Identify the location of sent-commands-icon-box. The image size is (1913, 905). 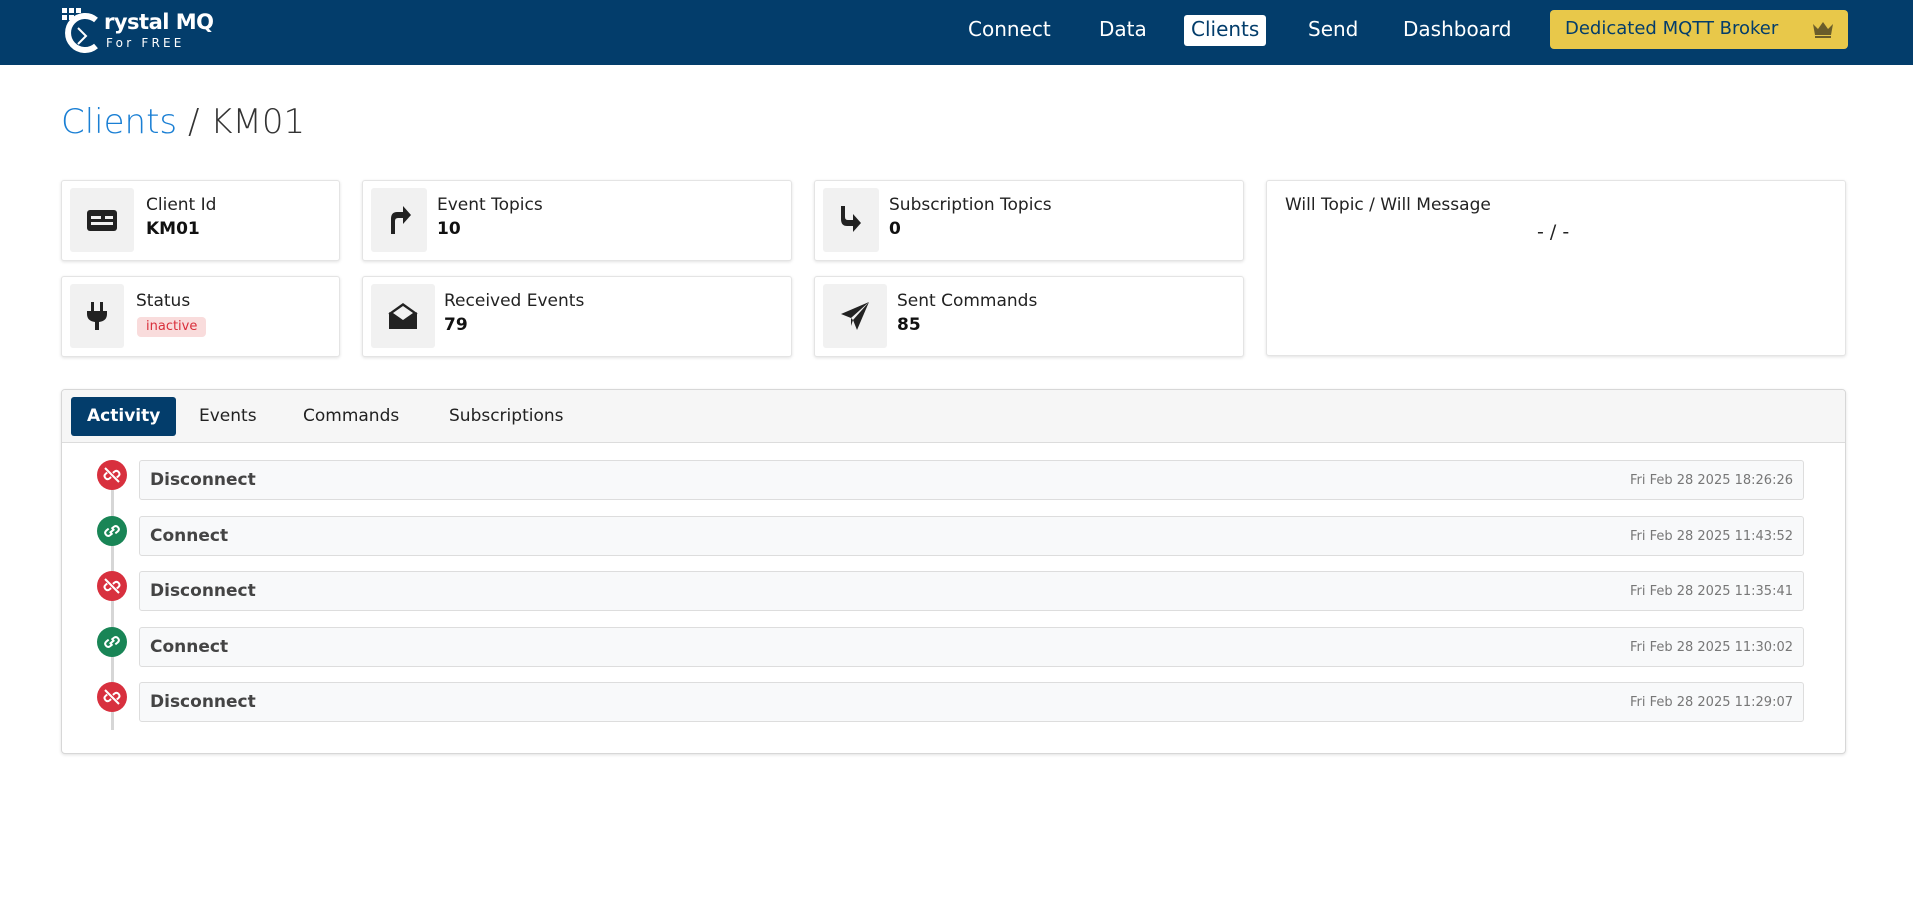
(855, 316).